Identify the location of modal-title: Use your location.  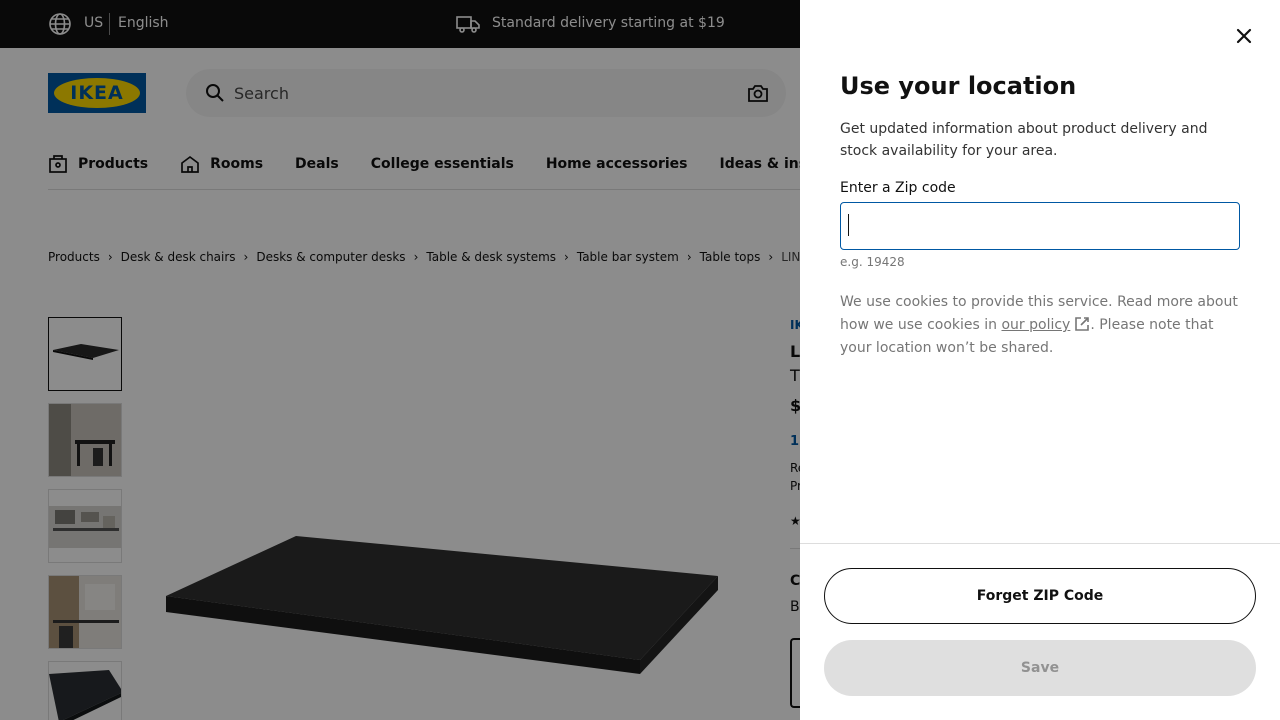
(958, 86).